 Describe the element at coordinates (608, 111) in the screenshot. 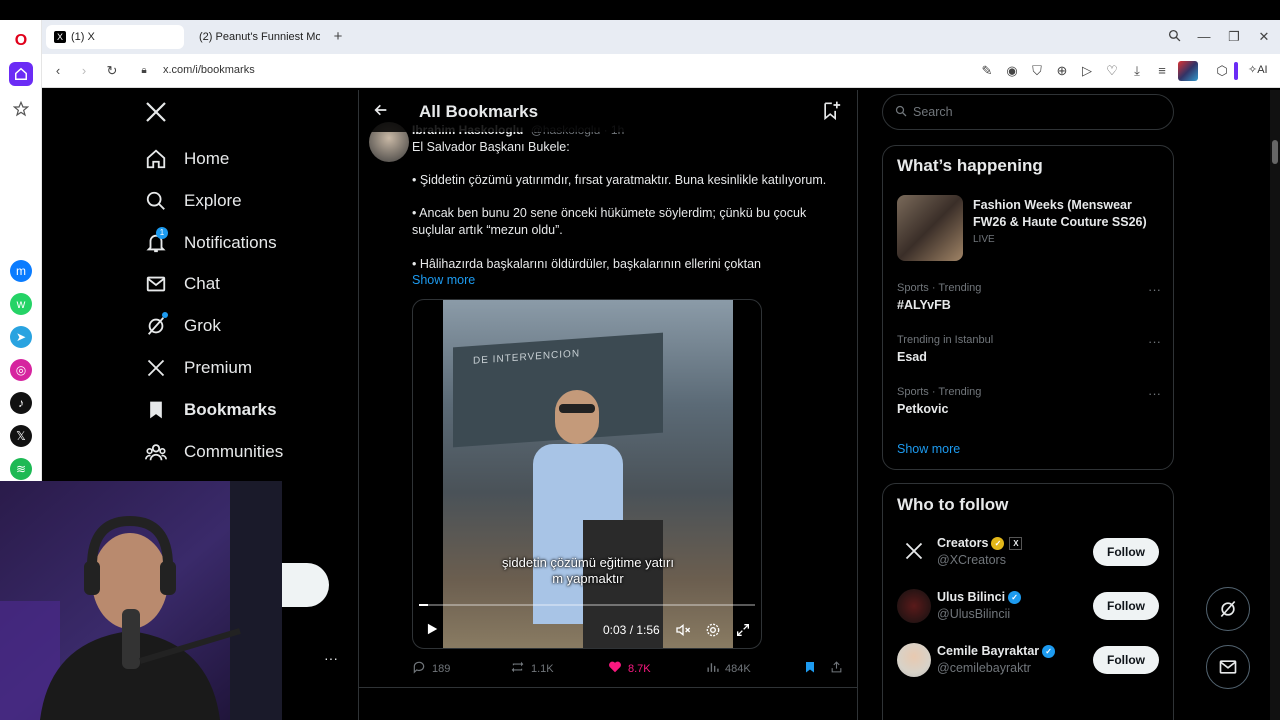

I see `main-header: All Bookmarks` at that location.